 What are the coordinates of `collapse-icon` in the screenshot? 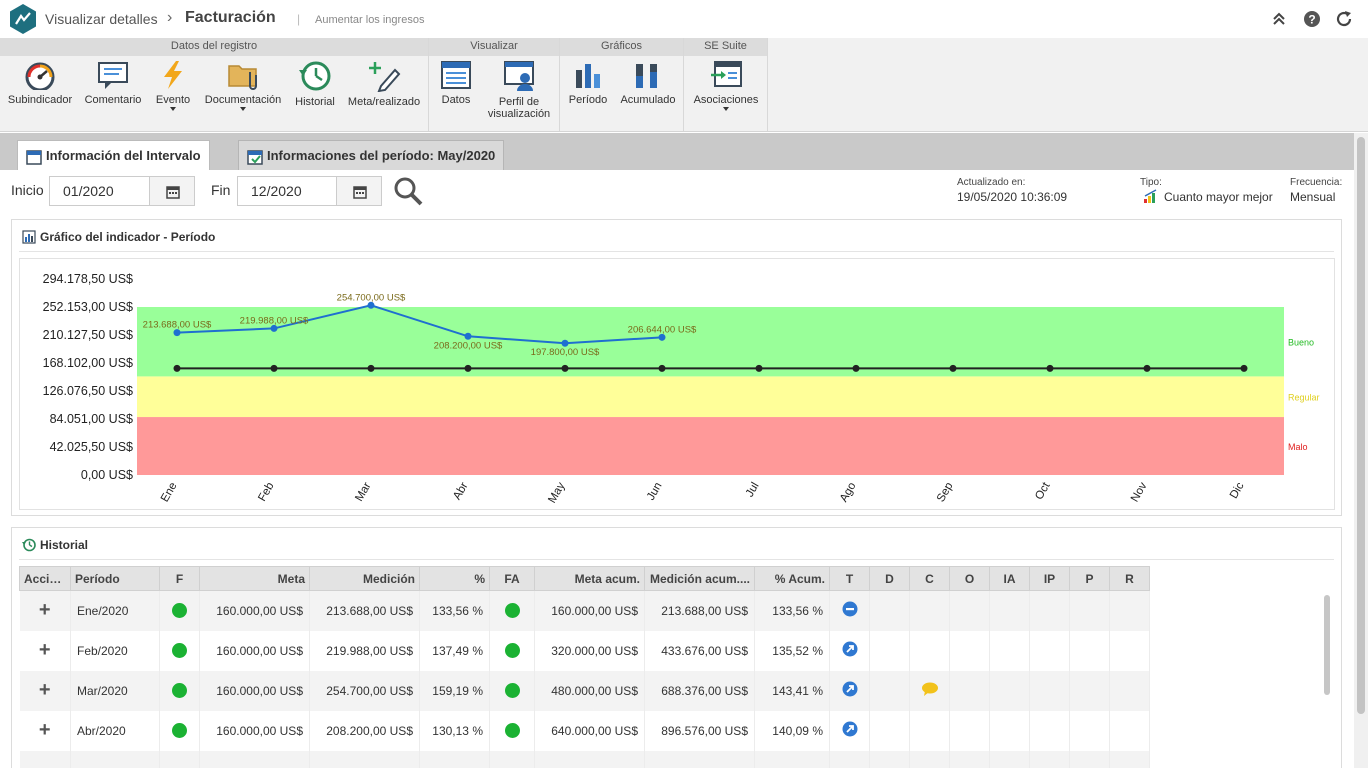 It's located at (1279, 19).